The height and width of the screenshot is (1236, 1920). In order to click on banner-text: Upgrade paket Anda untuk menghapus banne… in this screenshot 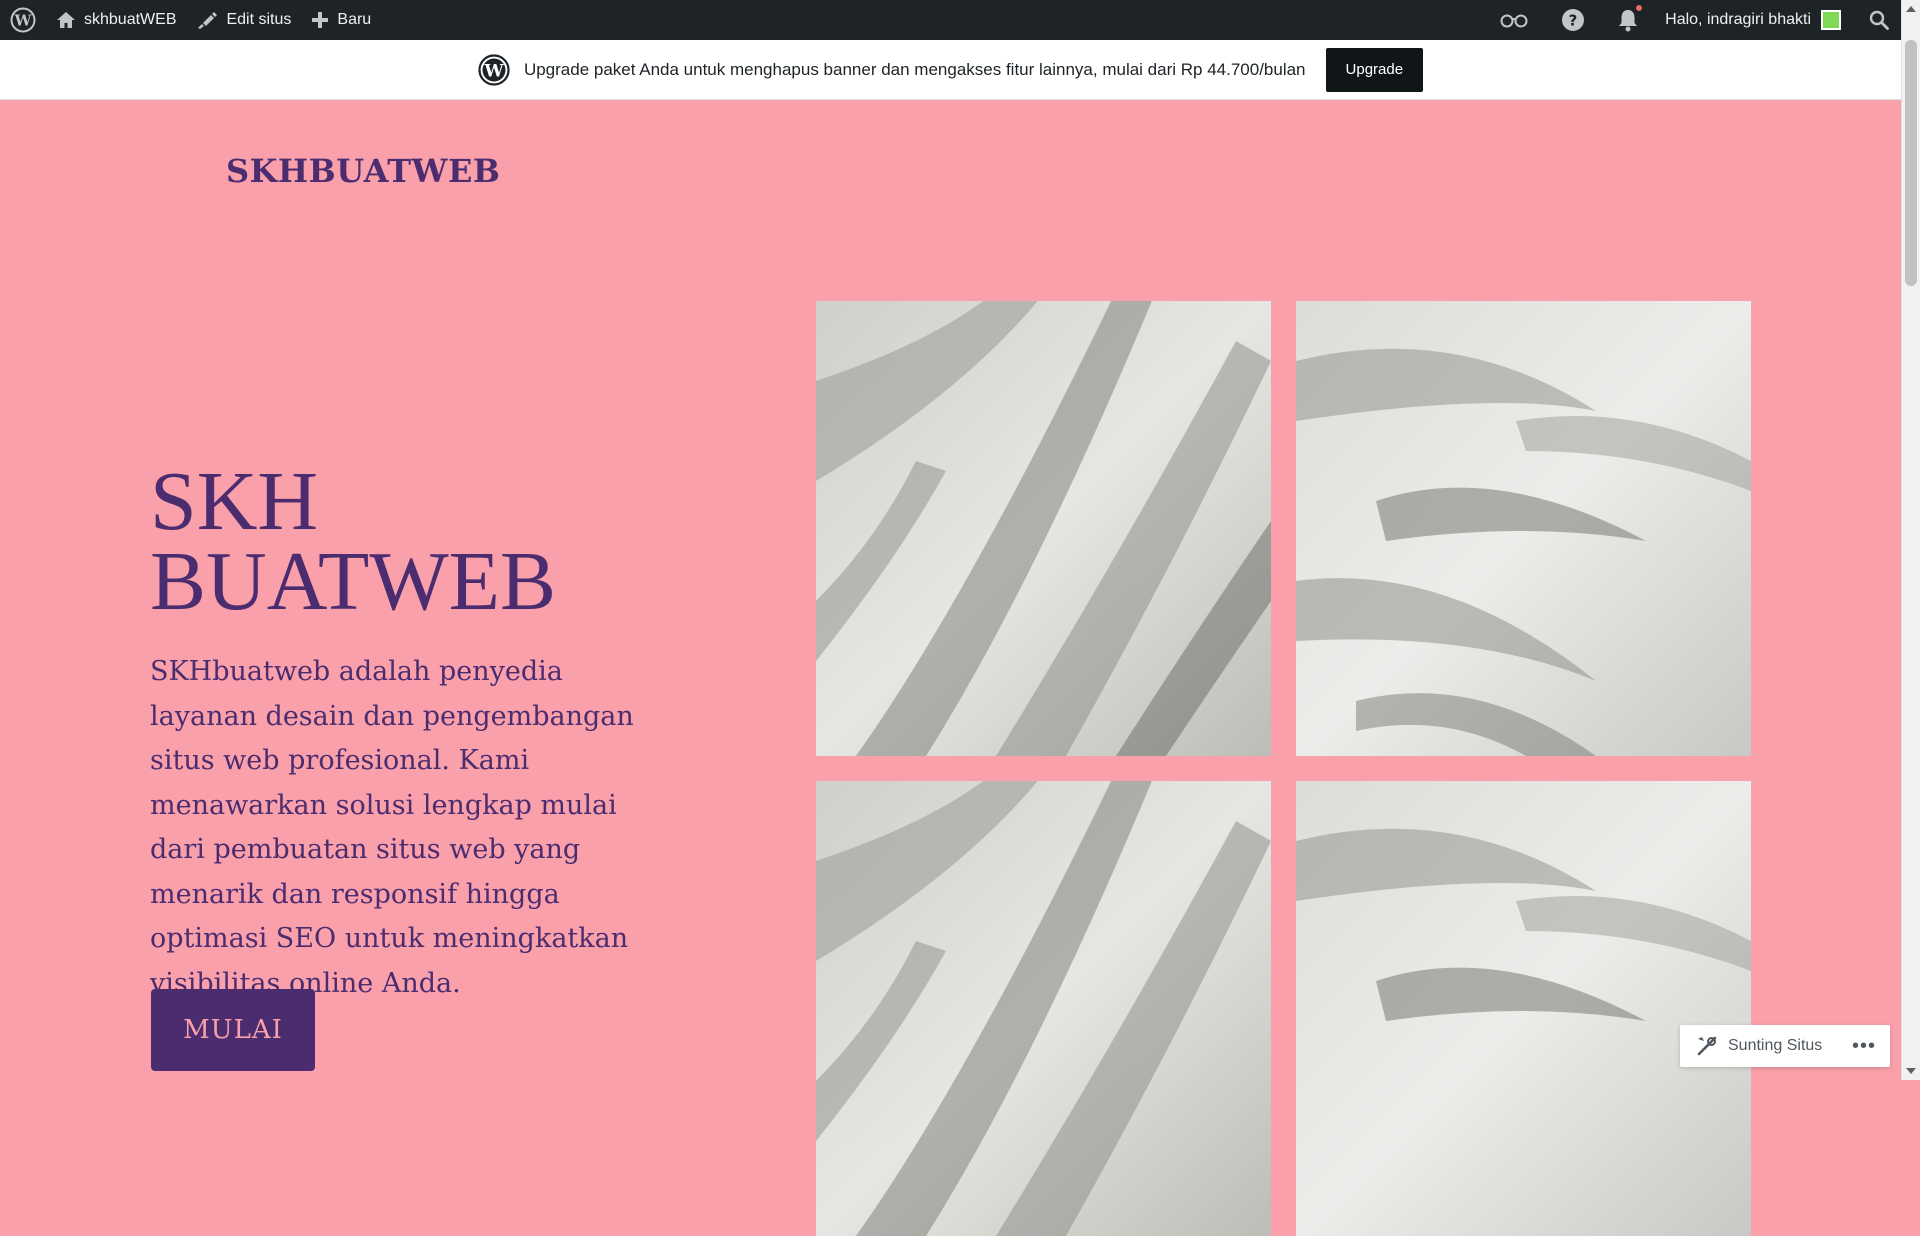, I will do `click(914, 69)`.